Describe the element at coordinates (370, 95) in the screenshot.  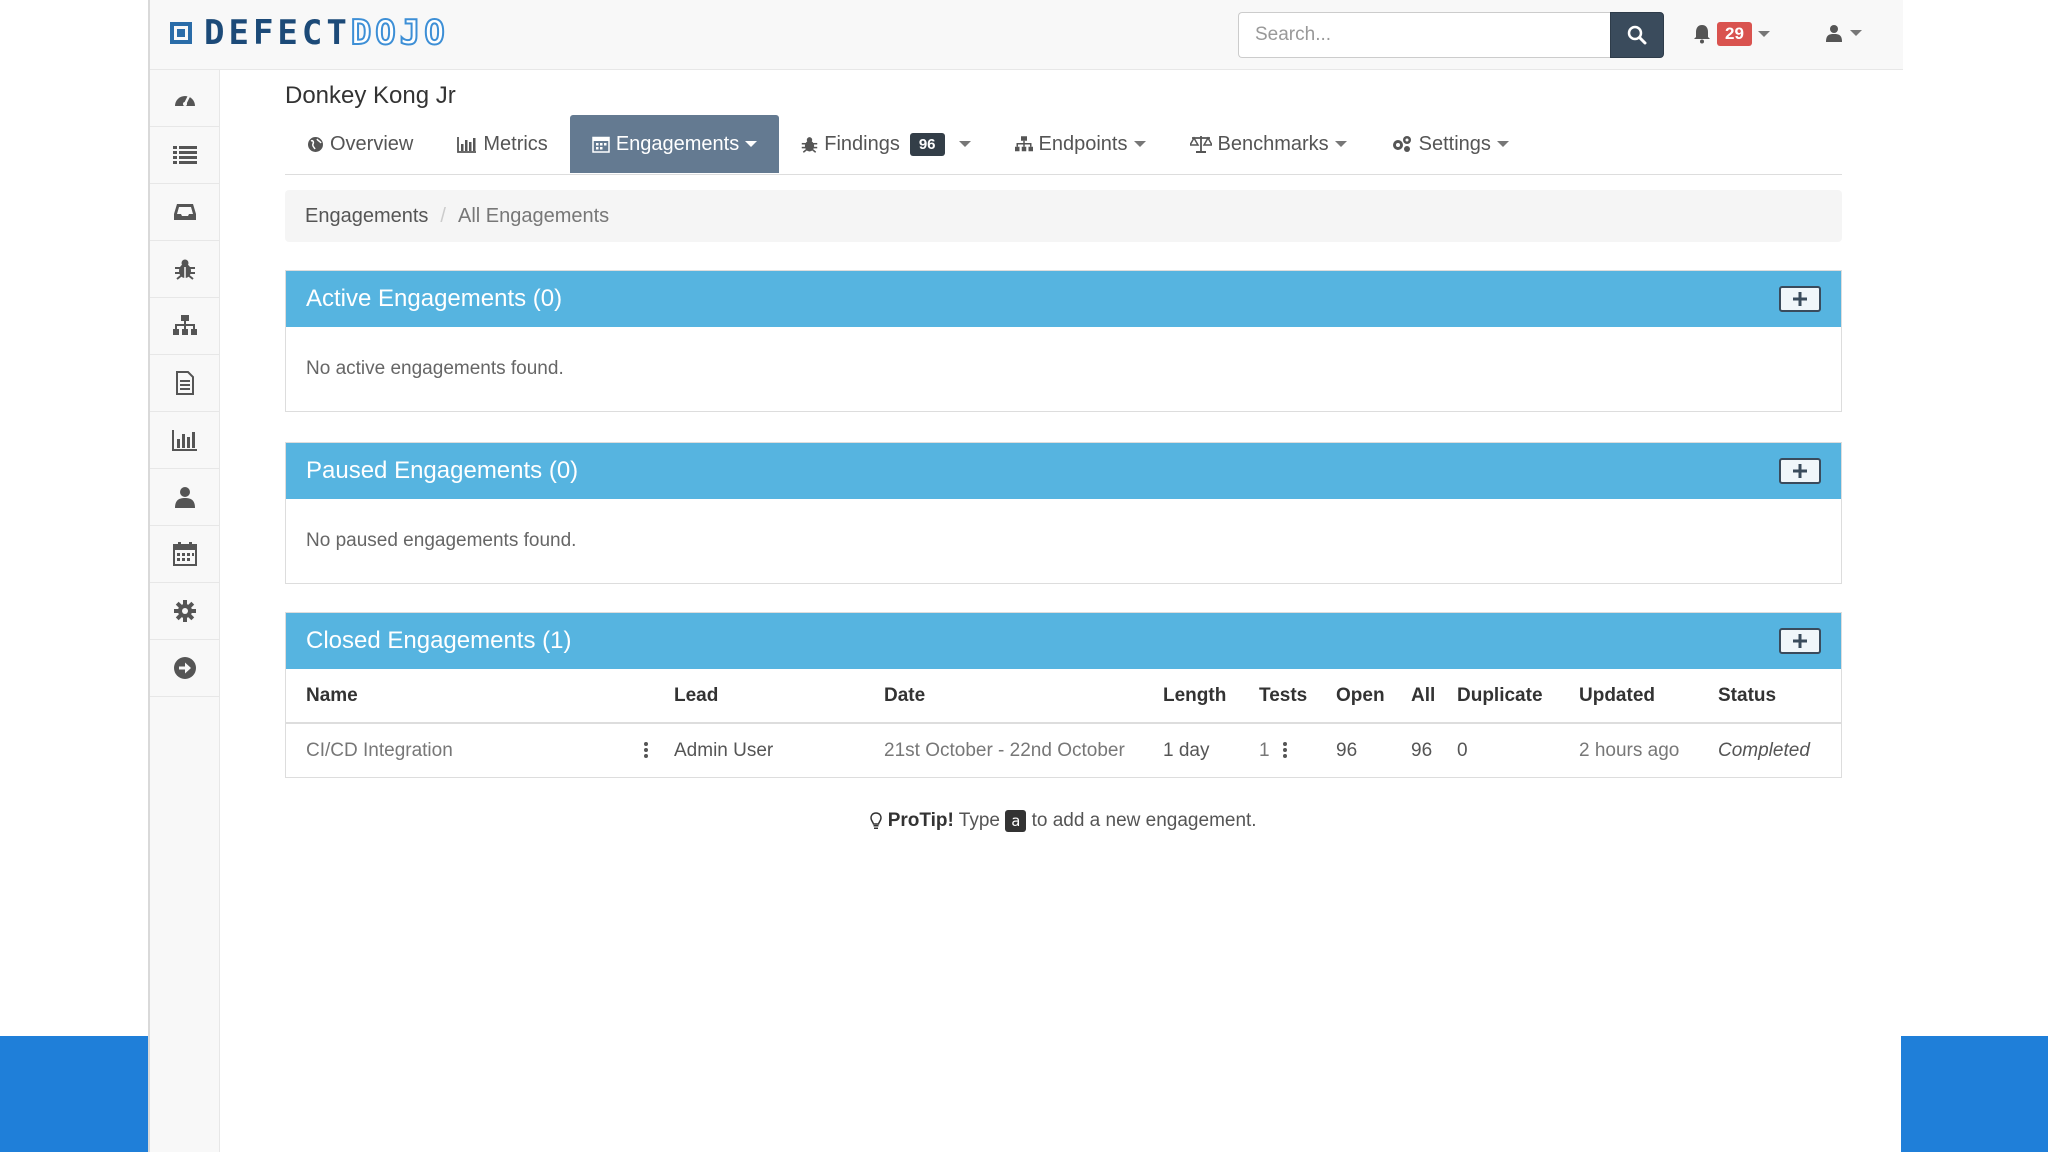
I see `page-title: Donkey Kong Jr` at that location.